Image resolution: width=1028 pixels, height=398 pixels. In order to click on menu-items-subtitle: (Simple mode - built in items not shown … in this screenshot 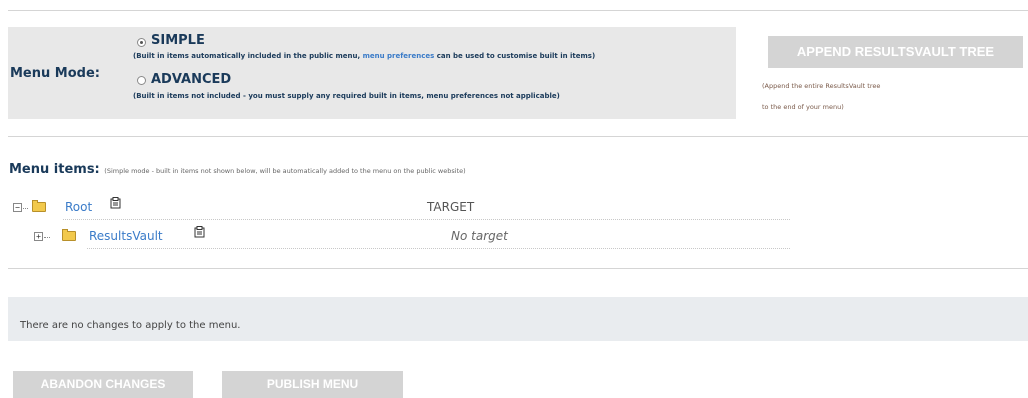, I will do `click(285, 171)`.